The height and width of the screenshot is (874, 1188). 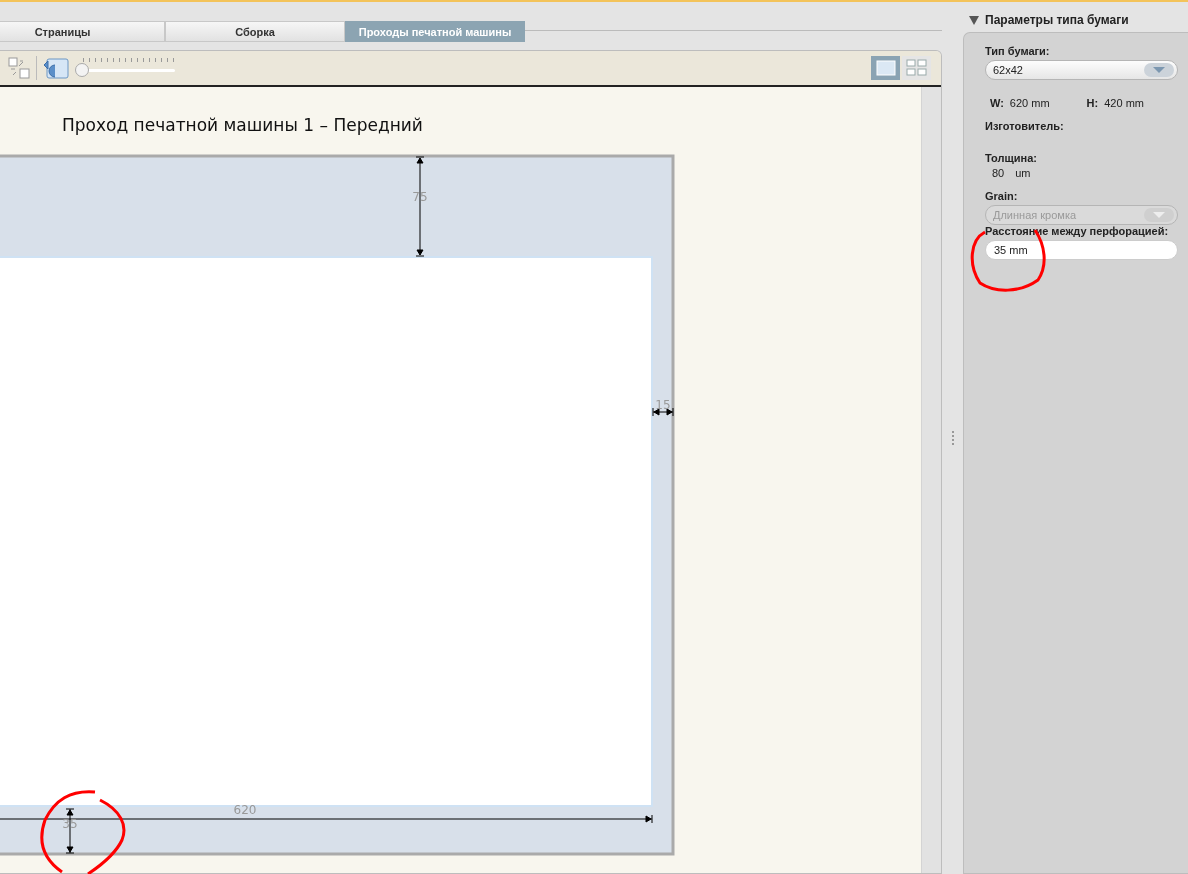 What do you see at coordinates (1011, 158) in the screenshot?
I see `field-label: Толщина:` at bounding box center [1011, 158].